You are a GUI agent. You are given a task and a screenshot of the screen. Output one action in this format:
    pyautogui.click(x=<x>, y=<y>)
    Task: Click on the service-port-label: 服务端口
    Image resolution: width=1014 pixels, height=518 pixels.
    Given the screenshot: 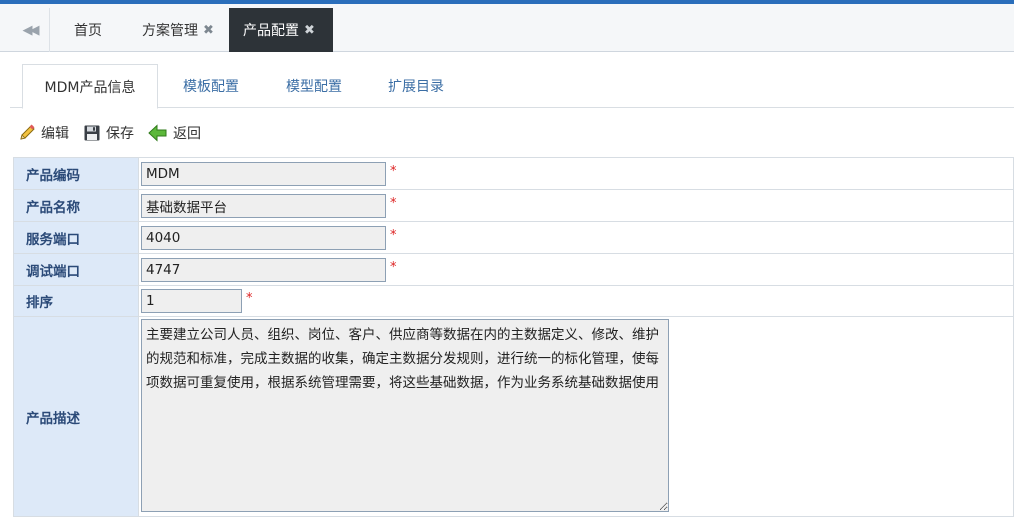 What is the action you would take?
    pyautogui.click(x=76, y=237)
    